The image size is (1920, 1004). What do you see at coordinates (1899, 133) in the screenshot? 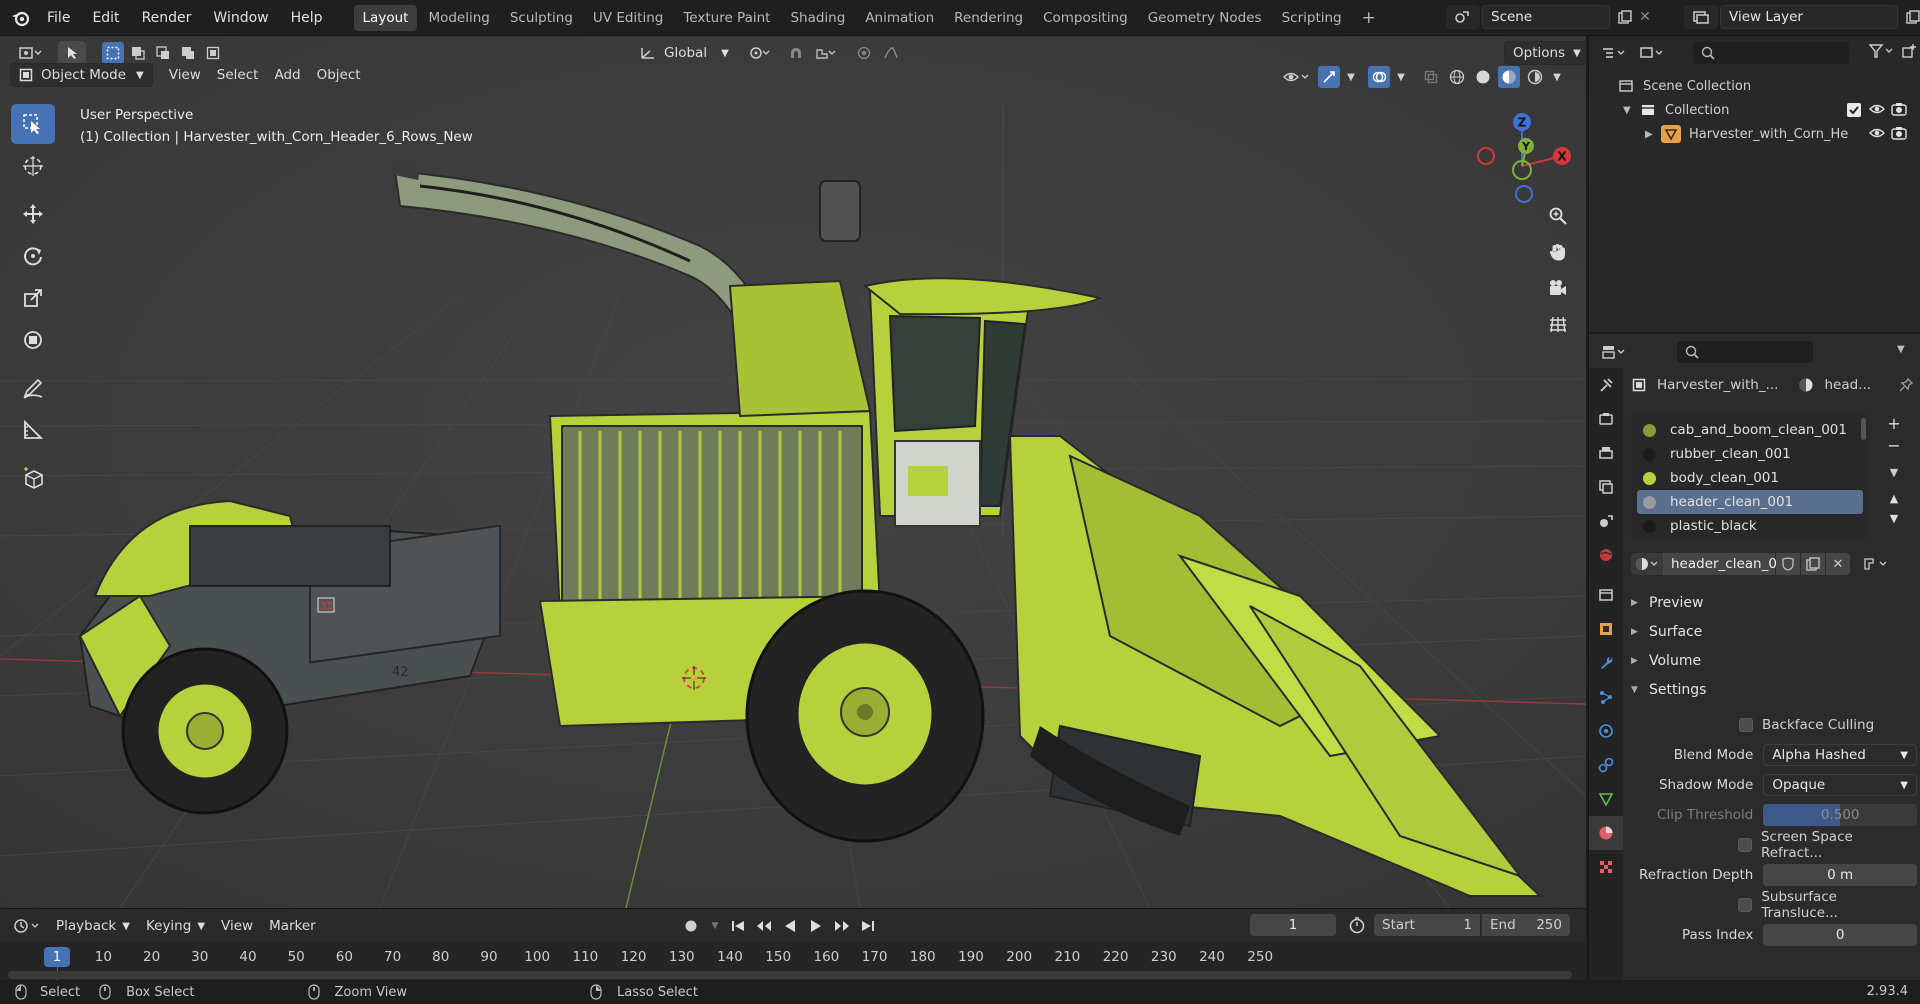
I see `object-render-icon` at bounding box center [1899, 133].